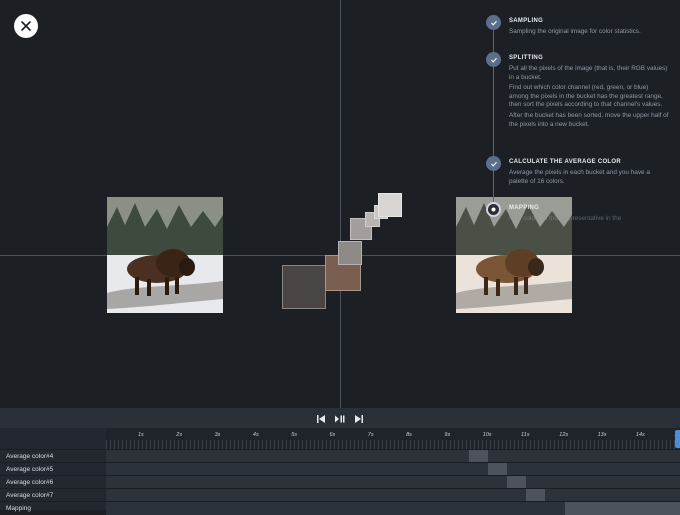 Image resolution: width=680 pixels, height=515 pixels. What do you see at coordinates (565, 162) in the screenshot?
I see `step-title: CALCULATE THE AVERAGE COLOR` at bounding box center [565, 162].